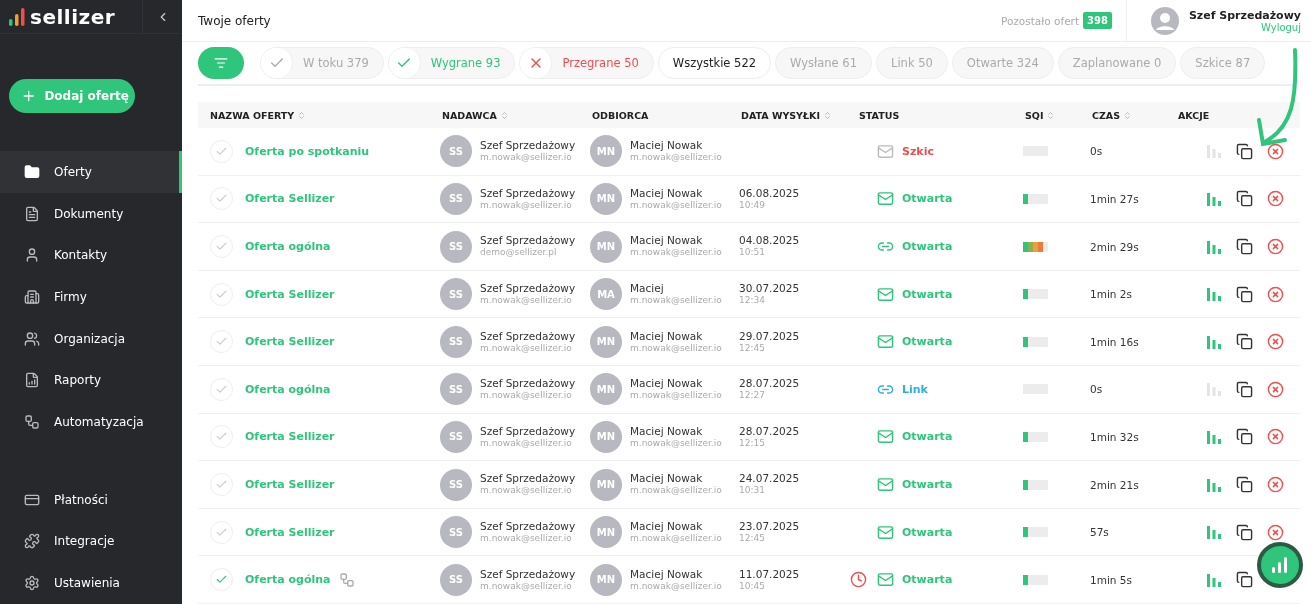  Describe the element at coordinates (91, 583) in the screenshot. I see `sidebar-item: Ustawienia` at that location.